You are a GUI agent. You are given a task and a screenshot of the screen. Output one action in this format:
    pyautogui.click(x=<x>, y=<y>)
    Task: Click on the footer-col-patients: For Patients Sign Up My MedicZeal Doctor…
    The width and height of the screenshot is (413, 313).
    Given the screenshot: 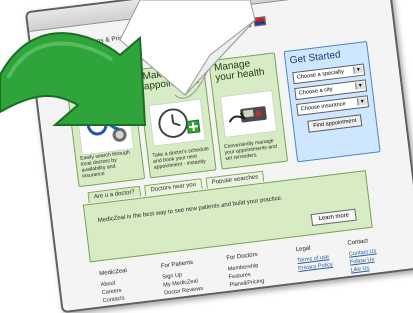 What is the action you would take?
    pyautogui.click(x=182, y=277)
    